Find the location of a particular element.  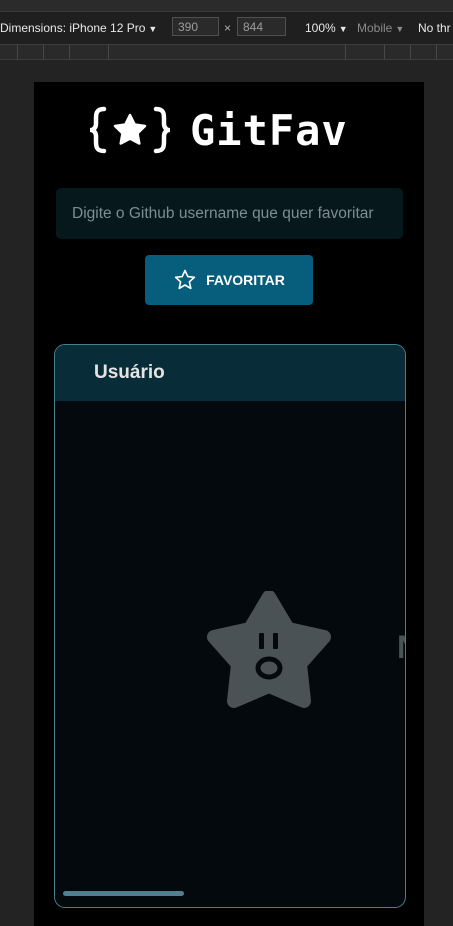

favorite-button: FAVORITAR is located at coordinates (229, 280).